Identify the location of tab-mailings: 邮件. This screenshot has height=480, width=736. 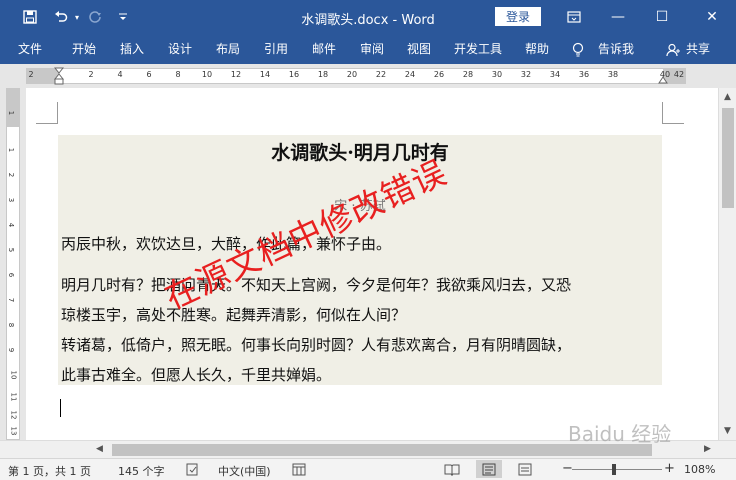
(324, 49).